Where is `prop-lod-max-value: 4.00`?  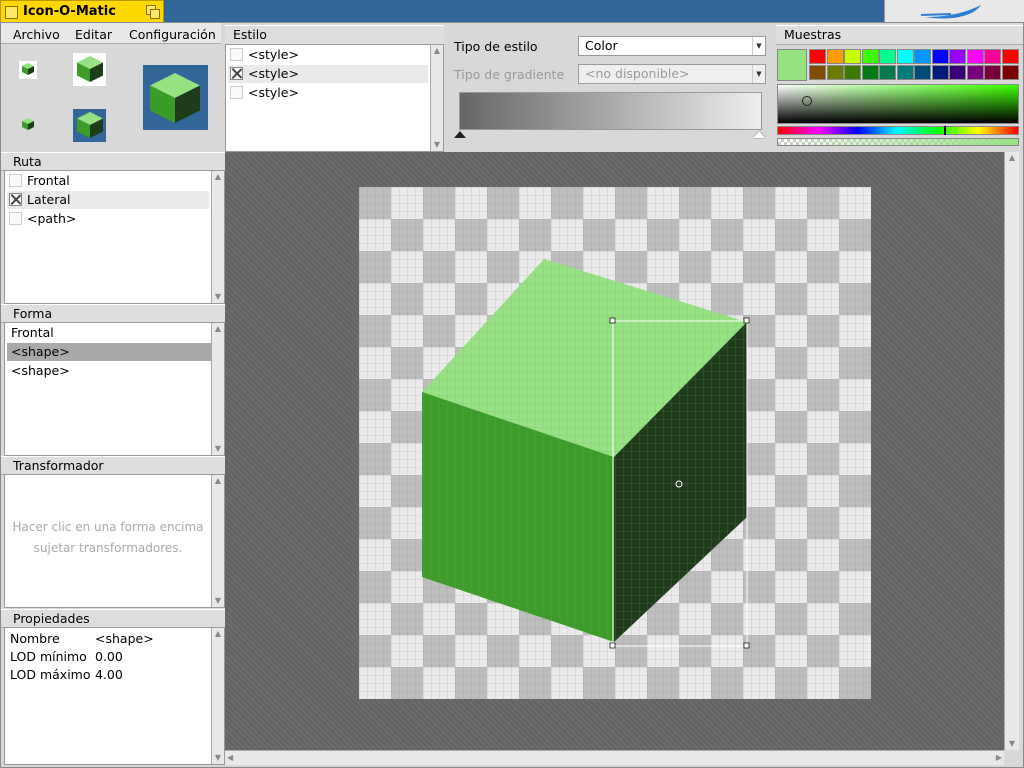 prop-lod-max-value: 4.00 is located at coordinates (109, 674).